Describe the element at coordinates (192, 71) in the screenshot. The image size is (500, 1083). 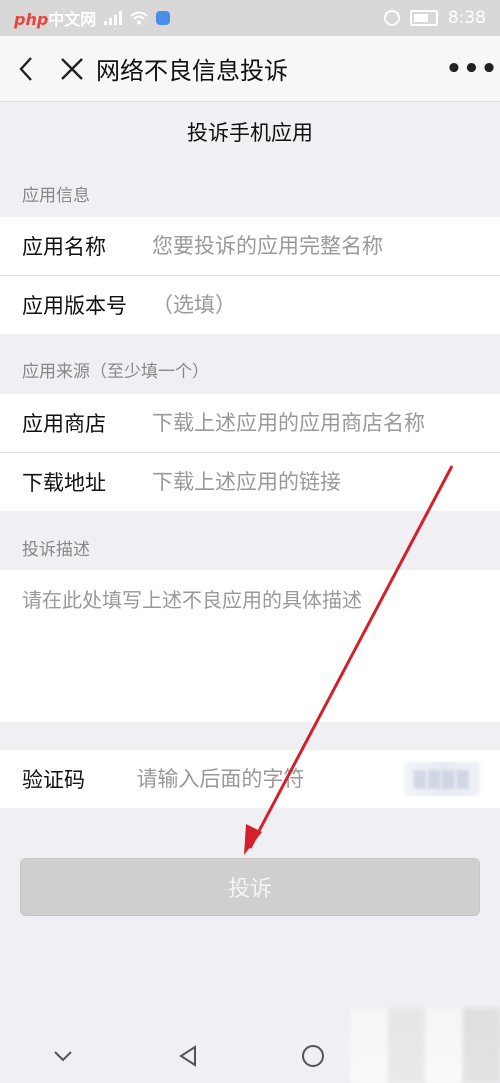
I see `nav-title: 网络不良信息投诉` at that location.